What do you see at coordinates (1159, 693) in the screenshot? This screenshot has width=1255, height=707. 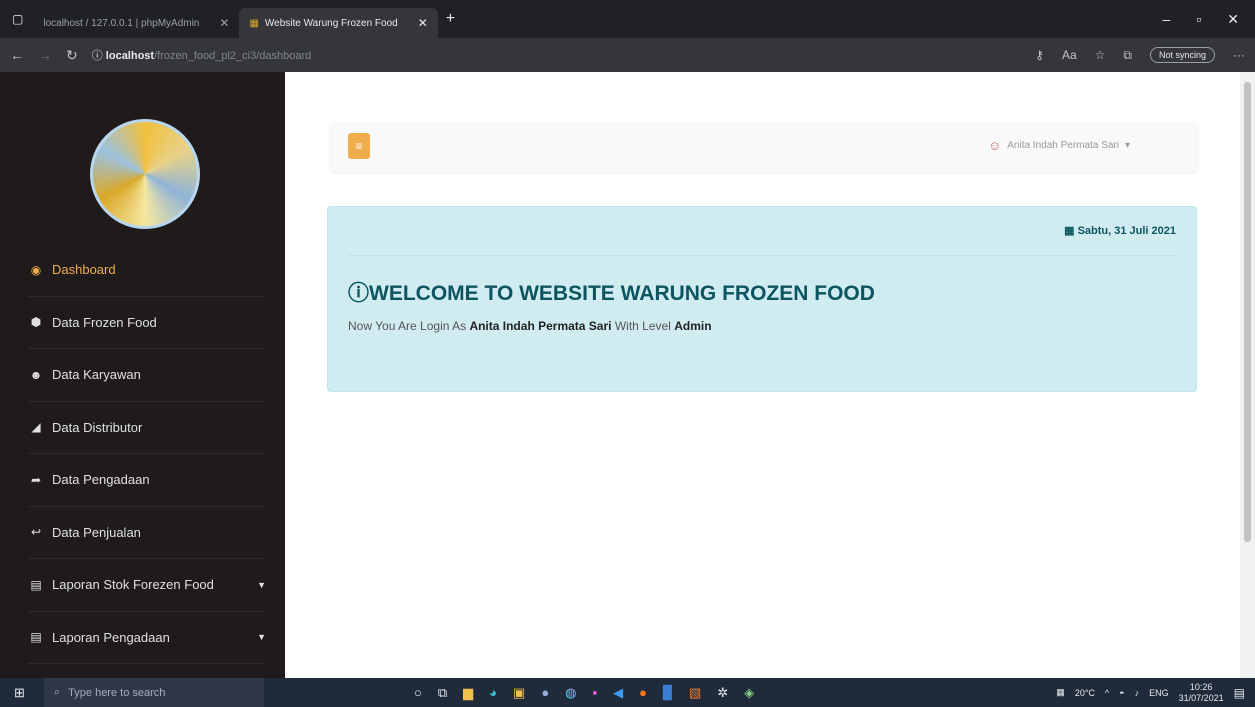 I see `language-indicator: ENG` at bounding box center [1159, 693].